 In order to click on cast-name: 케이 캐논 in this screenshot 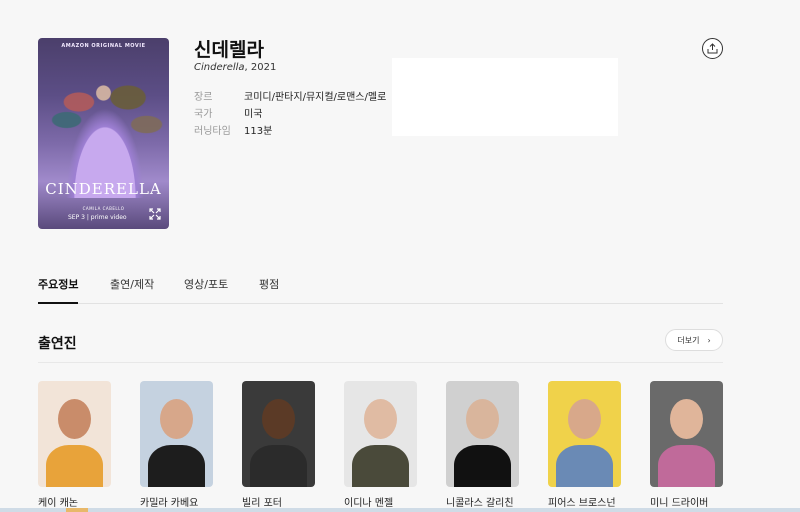, I will do `click(74, 501)`.